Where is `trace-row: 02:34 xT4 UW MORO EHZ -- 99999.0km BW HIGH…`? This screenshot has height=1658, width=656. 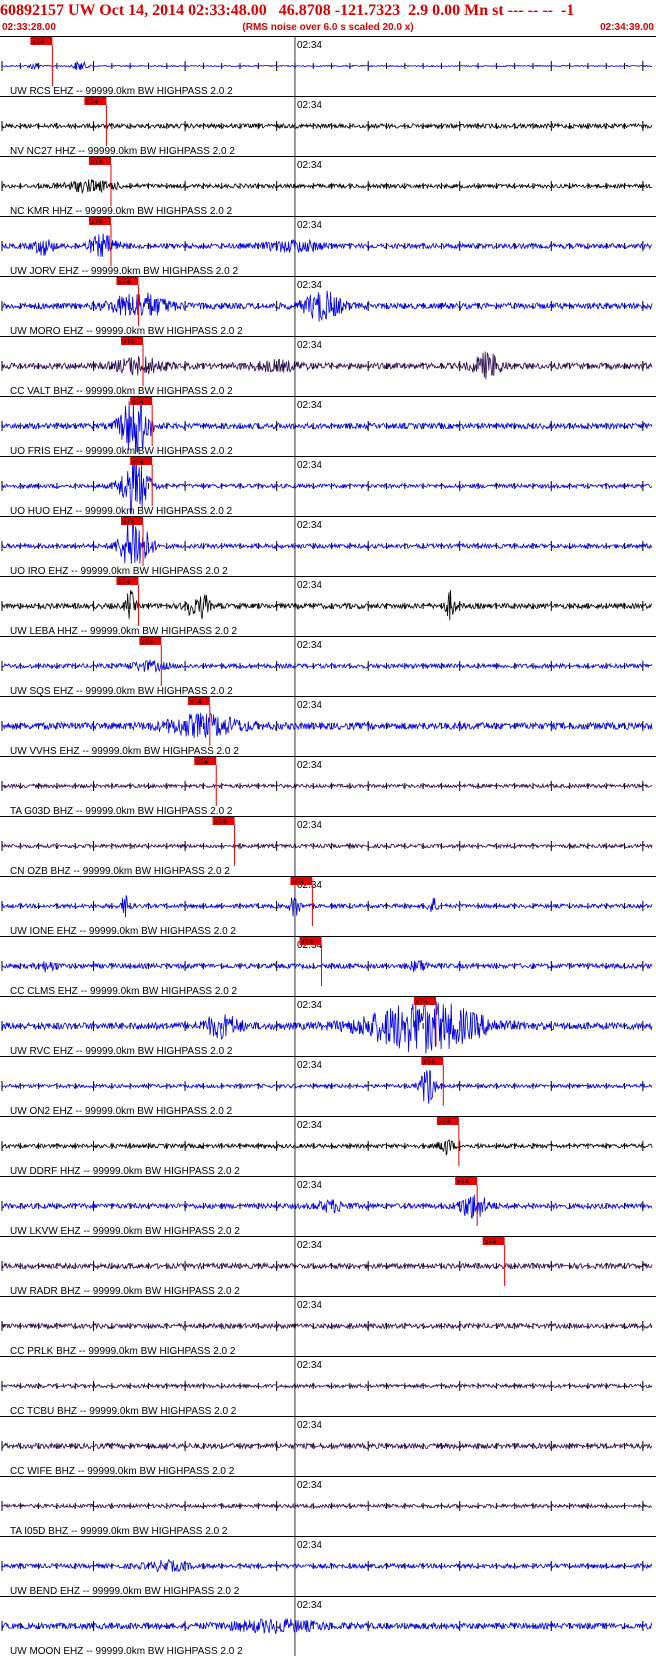
trace-row: 02:34 xT4 UW MORO EHZ -- 99999.0km BW HIGH… is located at coordinates (328, 306).